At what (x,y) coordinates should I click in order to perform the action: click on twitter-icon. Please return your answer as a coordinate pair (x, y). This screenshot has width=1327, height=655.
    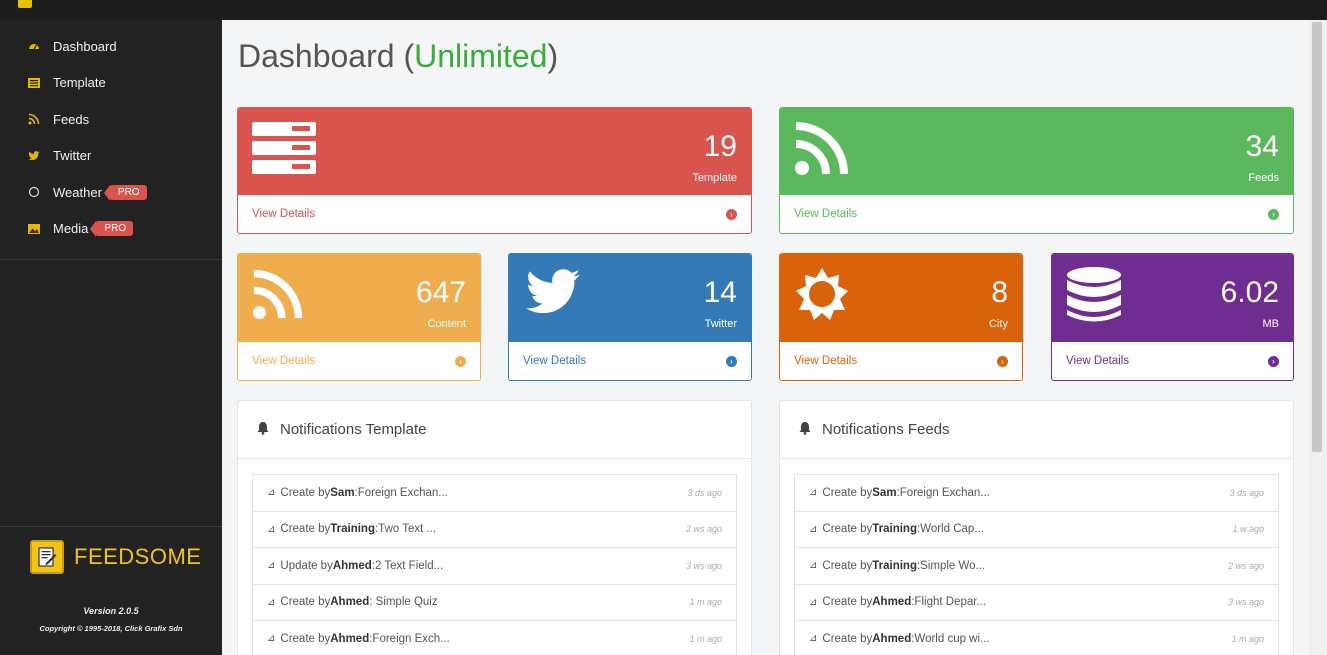
    Looking at the image, I should click on (34, 156).